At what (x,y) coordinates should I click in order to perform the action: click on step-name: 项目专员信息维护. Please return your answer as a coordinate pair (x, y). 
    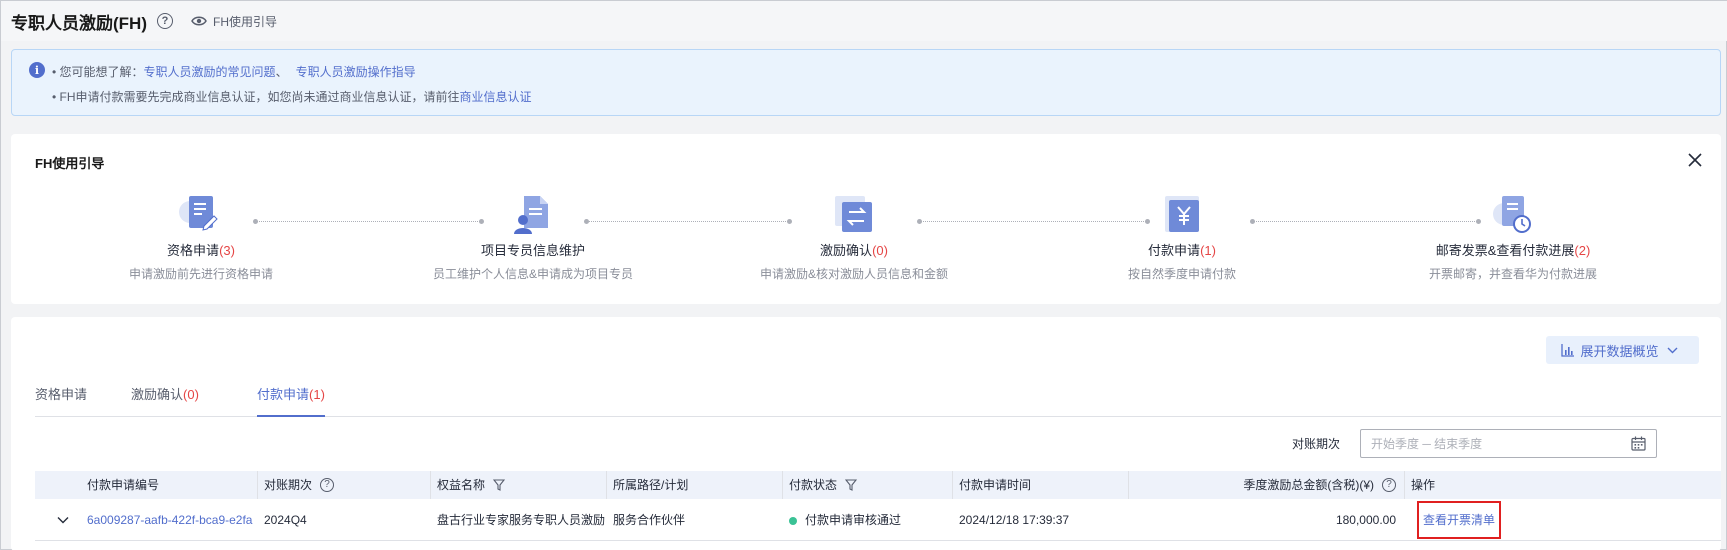
    Looking at the image, I should click on (532, 250).